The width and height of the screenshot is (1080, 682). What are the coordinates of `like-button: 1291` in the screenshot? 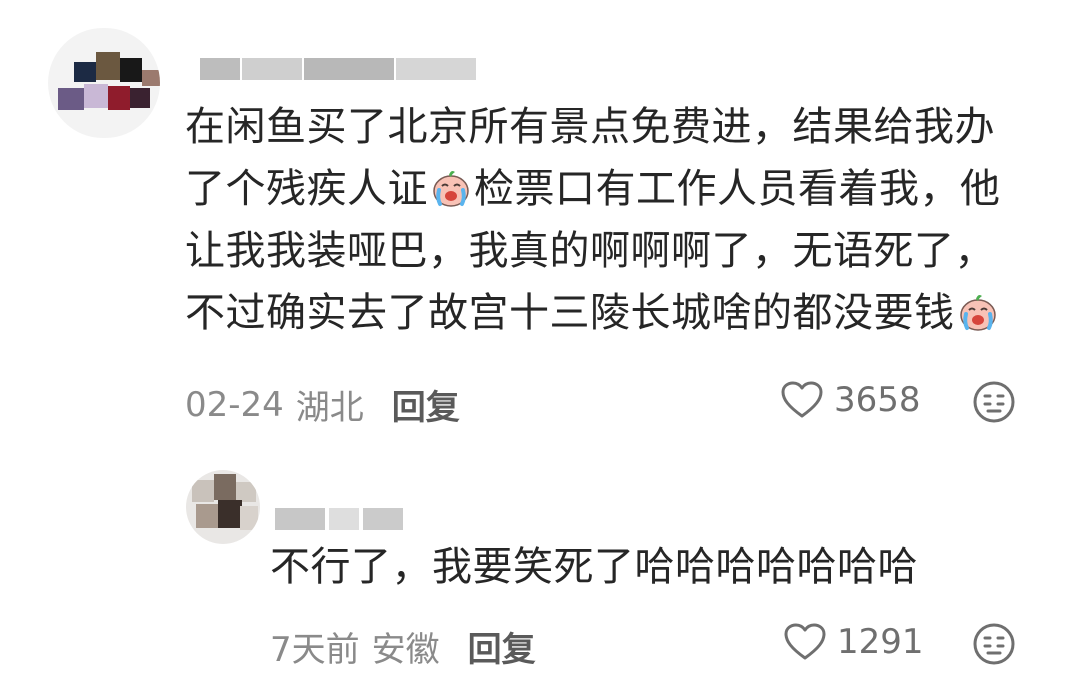 It's located at (853, 642).